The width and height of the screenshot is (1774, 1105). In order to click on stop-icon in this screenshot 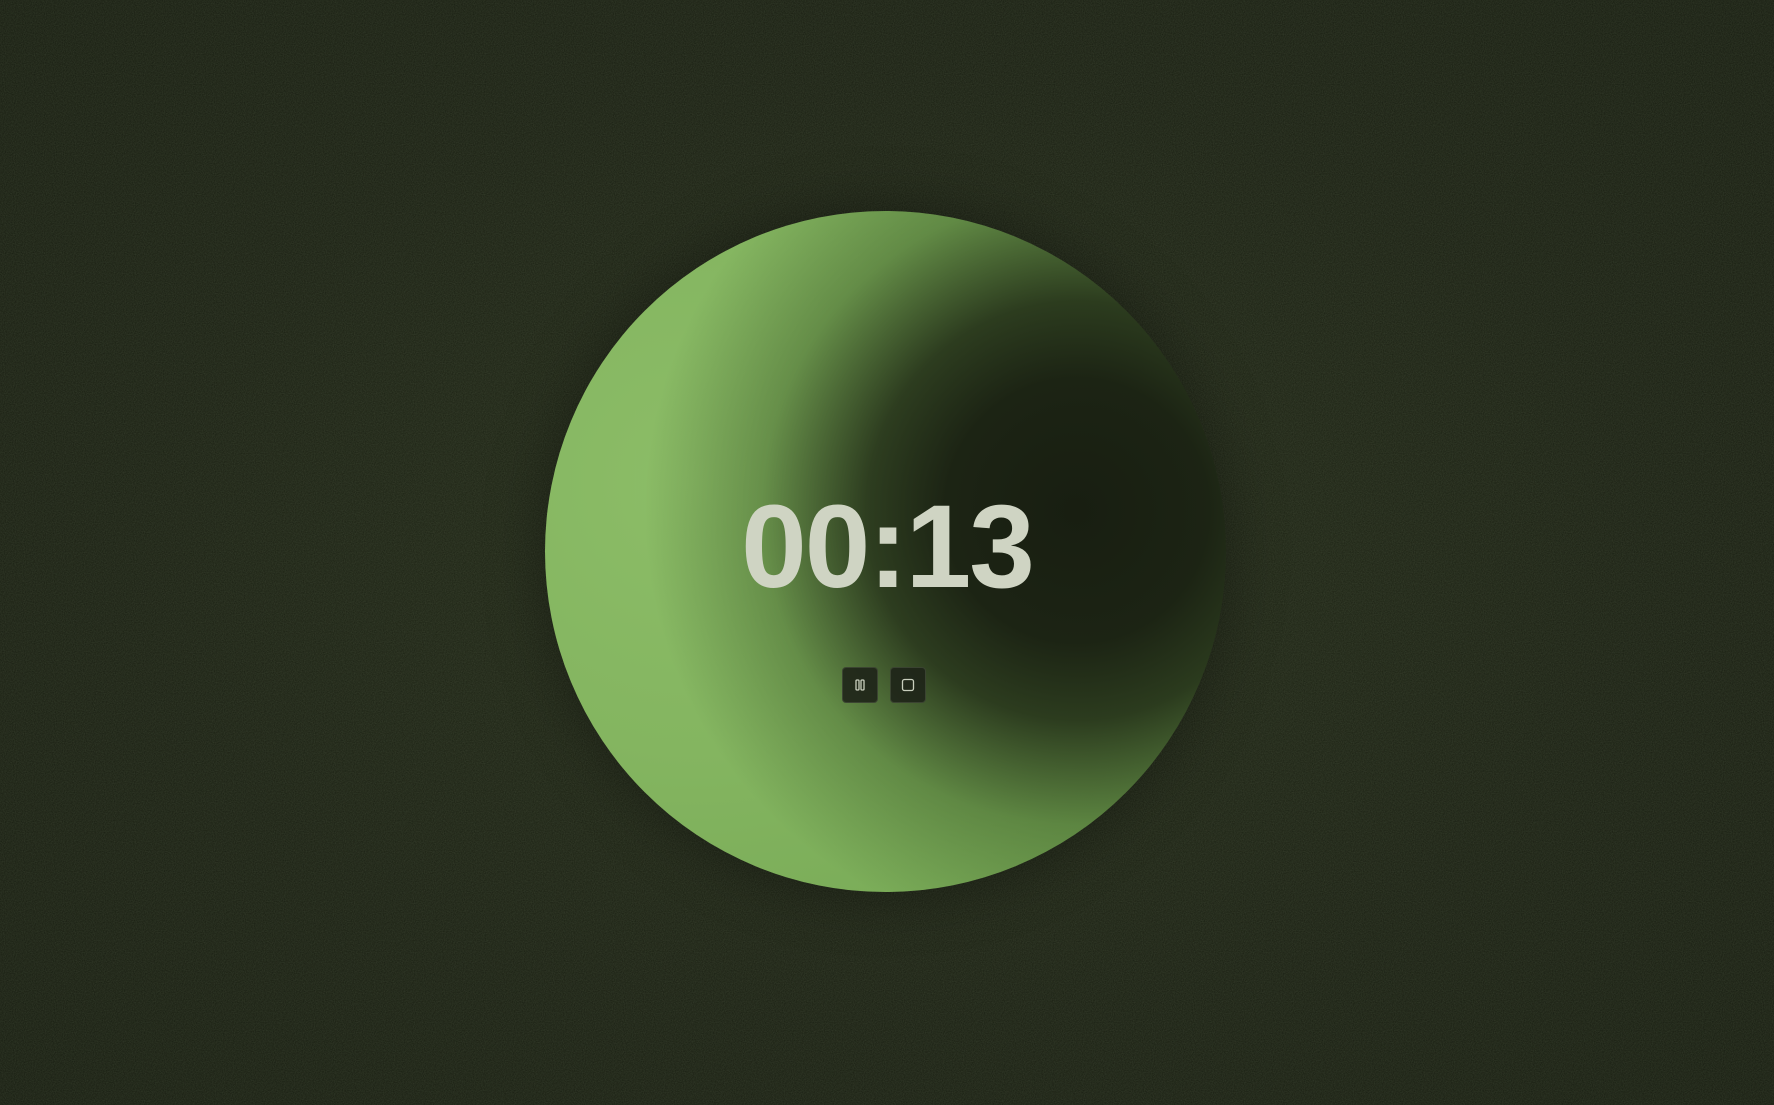, I will do `click(908, 685)`.